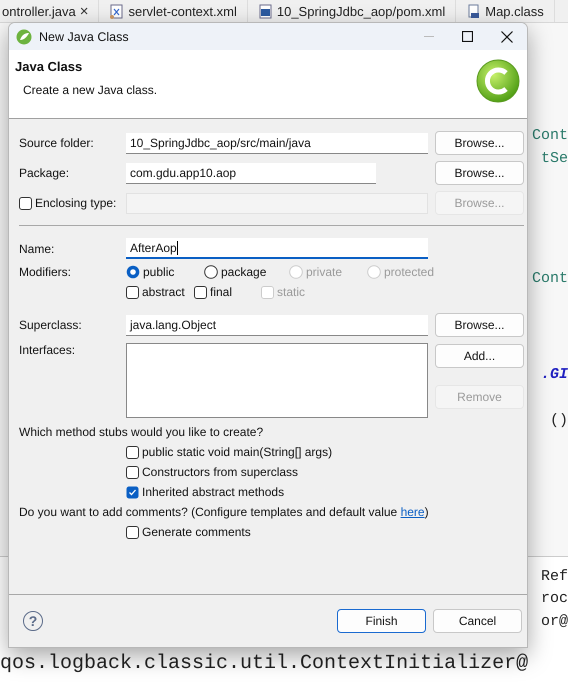  I want to click on option-label: Inherited abstract methods, so click(213, 492).